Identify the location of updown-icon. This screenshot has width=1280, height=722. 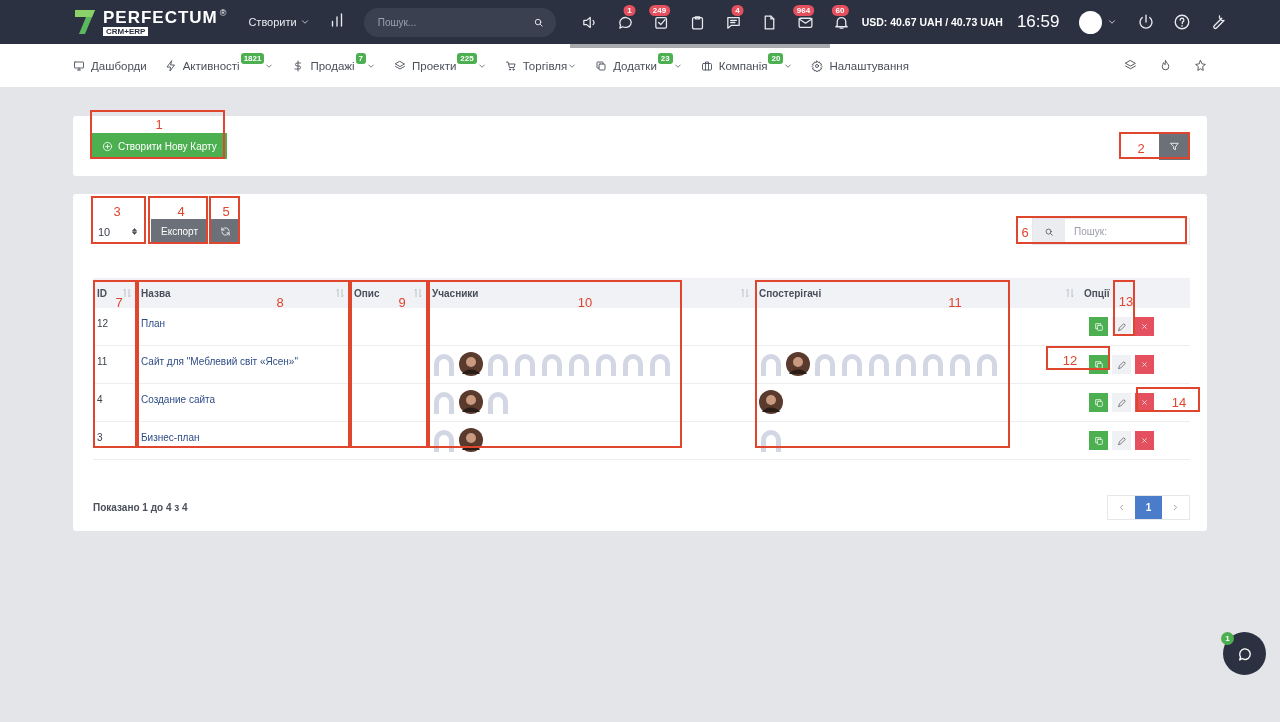
(134, 231).